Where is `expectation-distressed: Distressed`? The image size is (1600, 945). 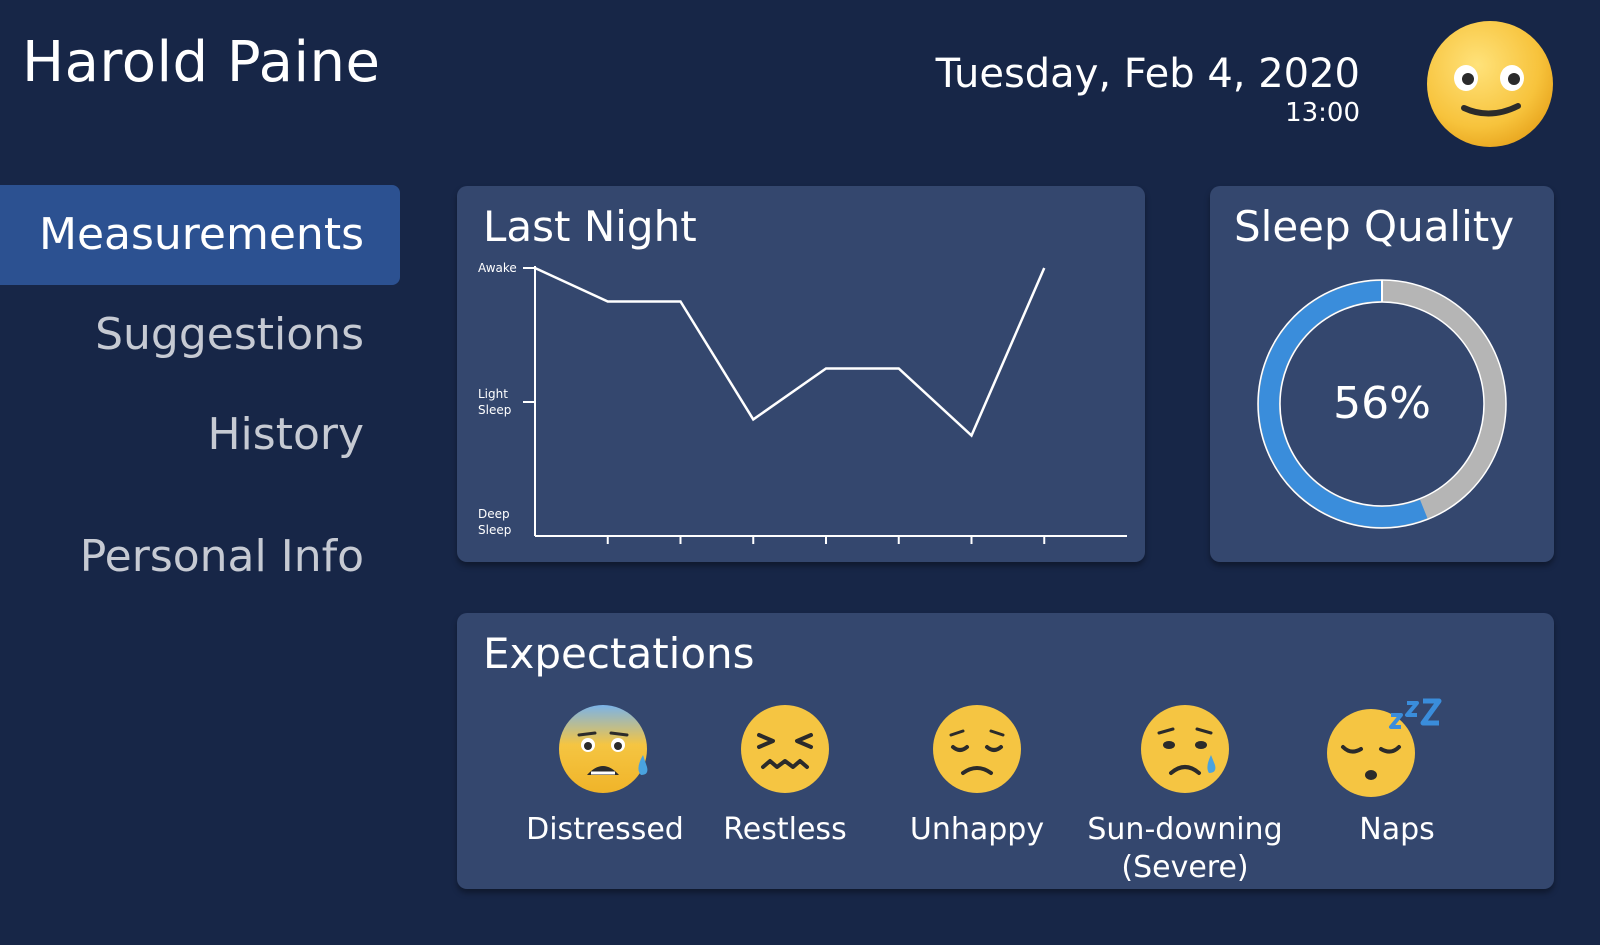
expectation-distressed: Distressed is located at coordinates (605, 773).